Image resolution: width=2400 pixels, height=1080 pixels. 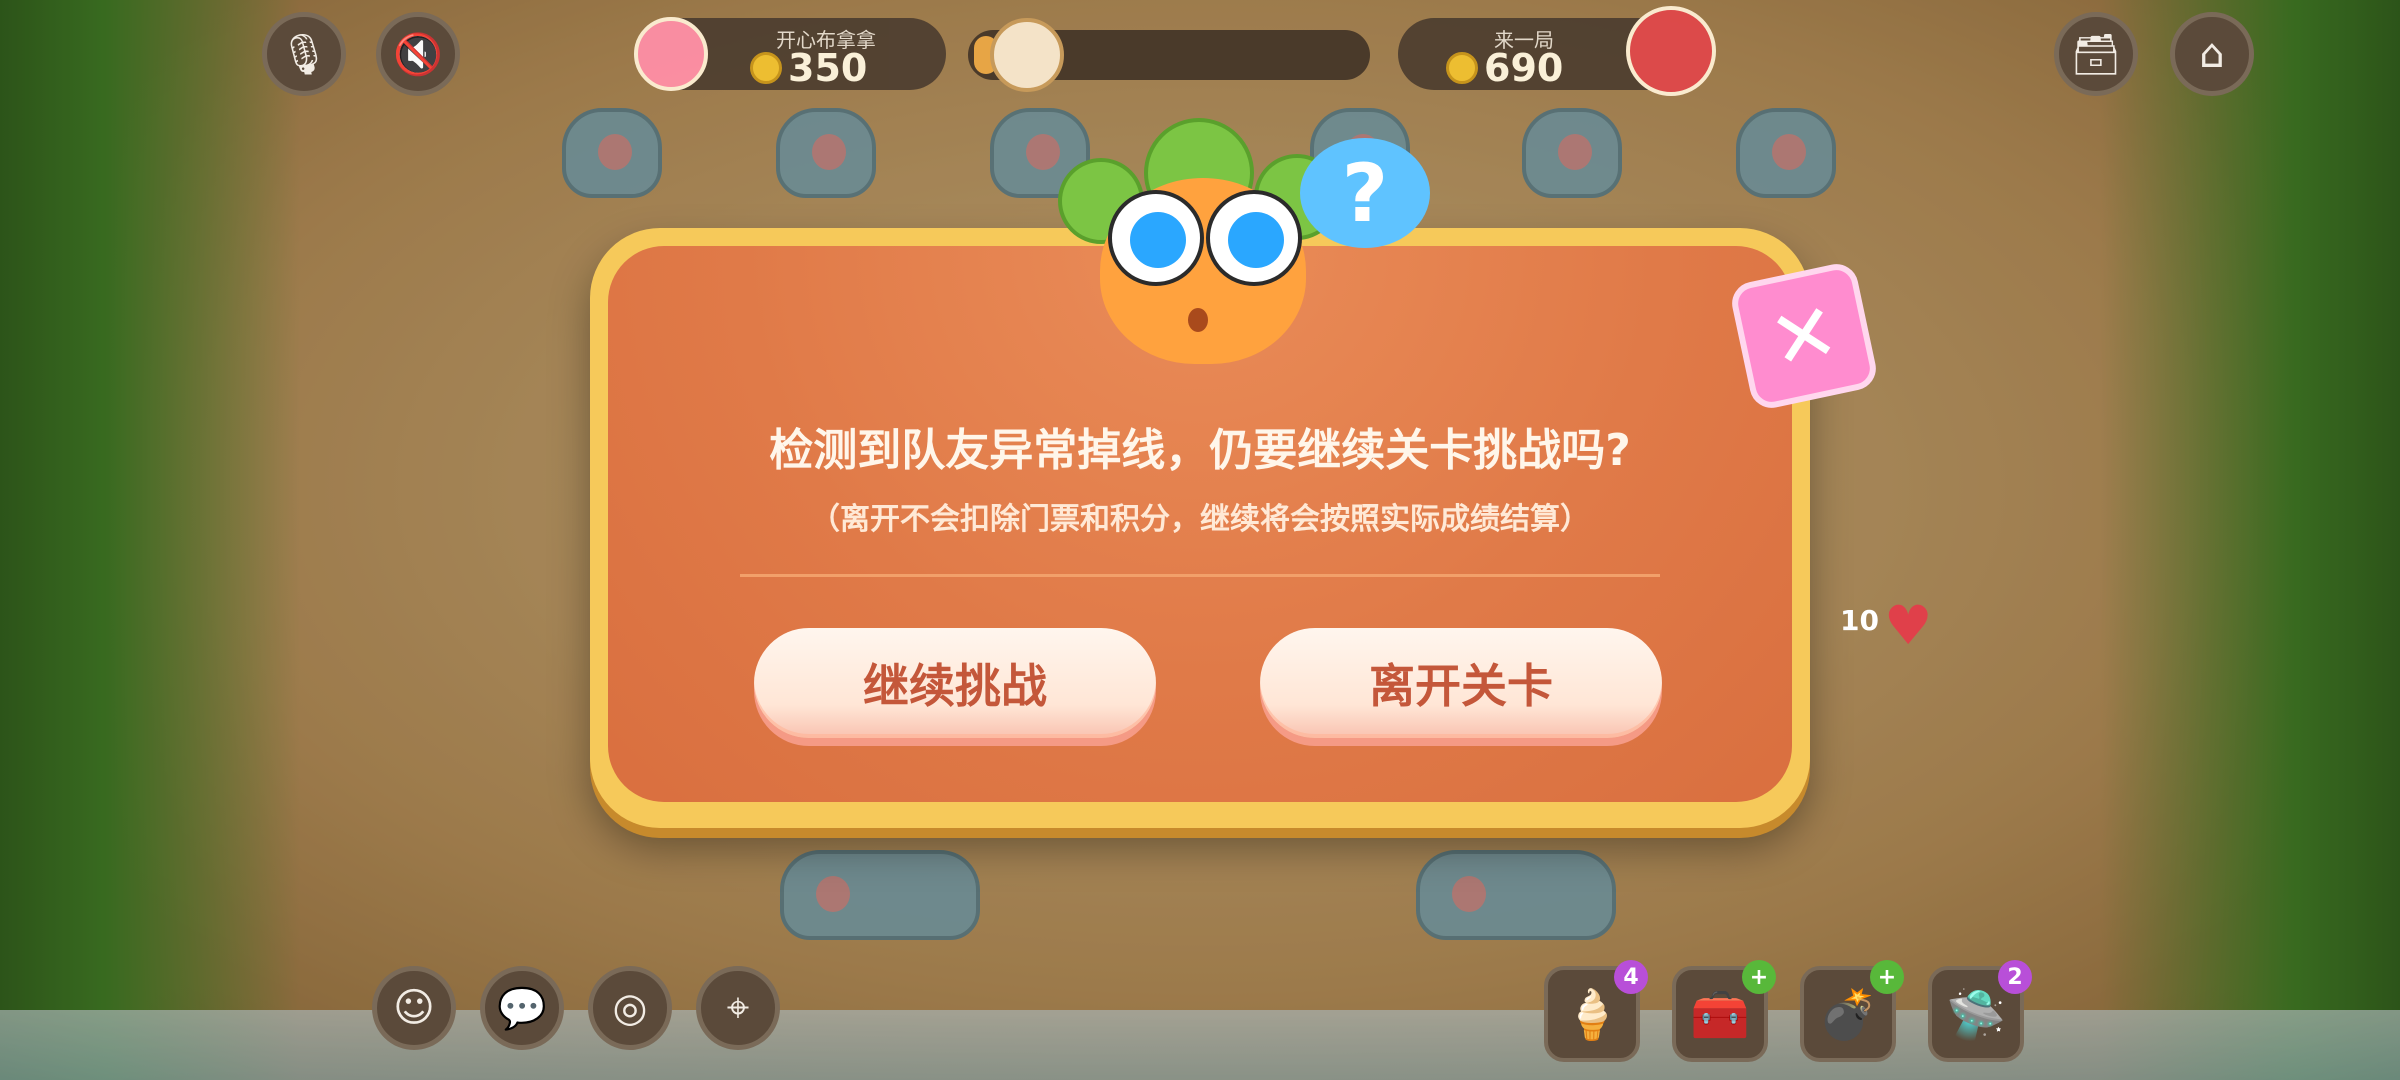 I want to click on item-medkit: 🧰 +, so click(x=1724, y=1011).